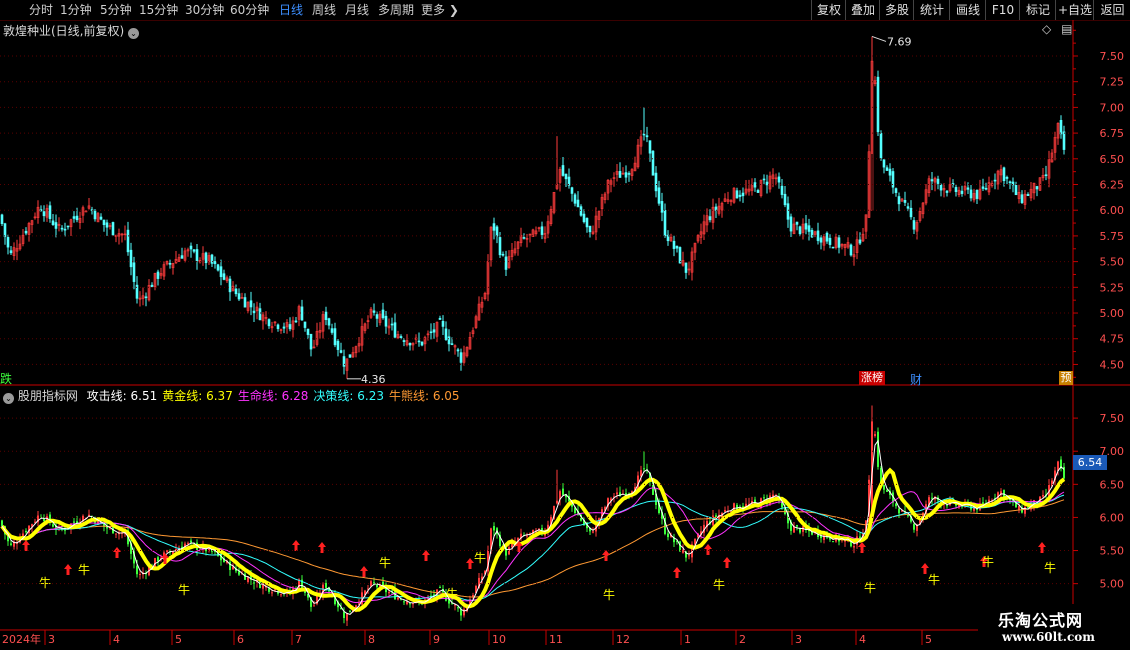 The height and width of the screenshot is (650, 1130). What do you see at coordinates (798, 639) in the screenshot?
I see `month-label: 3` at bounding box center [798, 639].